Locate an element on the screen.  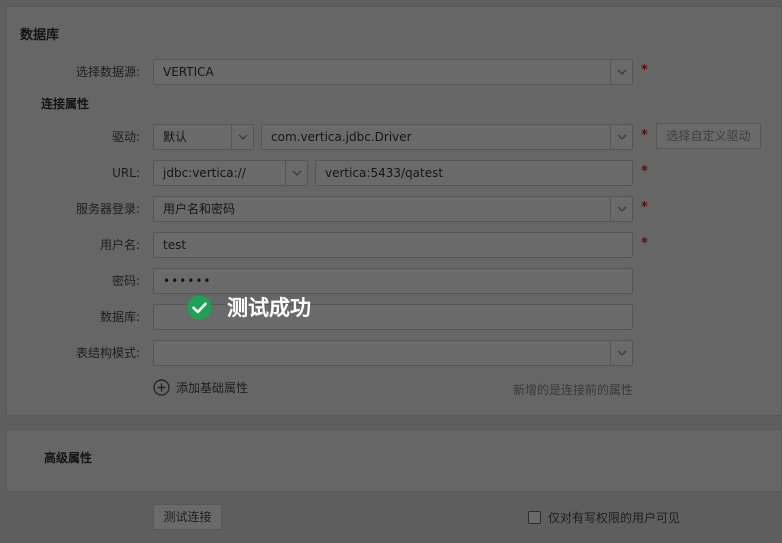
connection-props-title: 连接属性 is located at coordinates (65, 104).